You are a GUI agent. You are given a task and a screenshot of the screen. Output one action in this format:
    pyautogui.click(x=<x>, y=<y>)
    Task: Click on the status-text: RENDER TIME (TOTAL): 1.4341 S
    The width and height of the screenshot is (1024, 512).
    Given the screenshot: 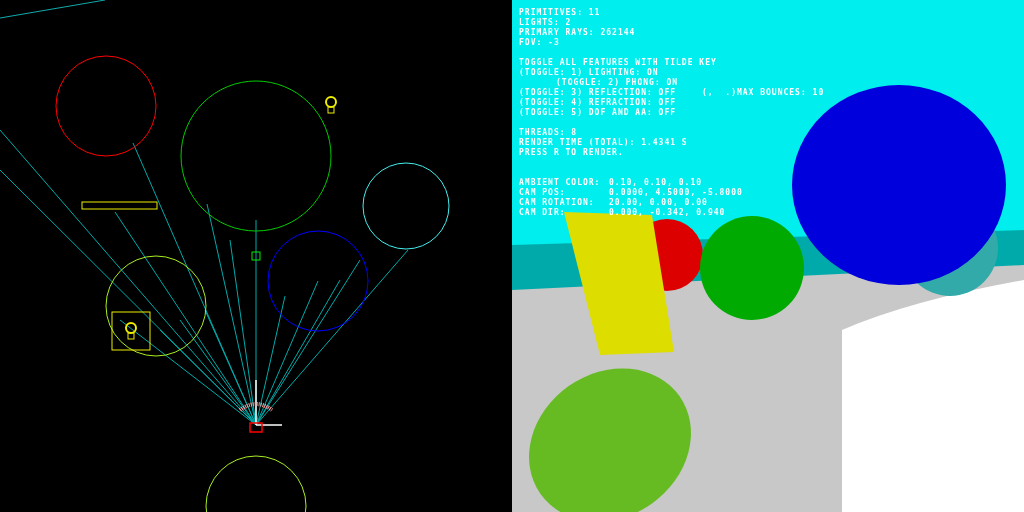 What is the action you would take?
    pyautogui.click(x=603, y=143)
    